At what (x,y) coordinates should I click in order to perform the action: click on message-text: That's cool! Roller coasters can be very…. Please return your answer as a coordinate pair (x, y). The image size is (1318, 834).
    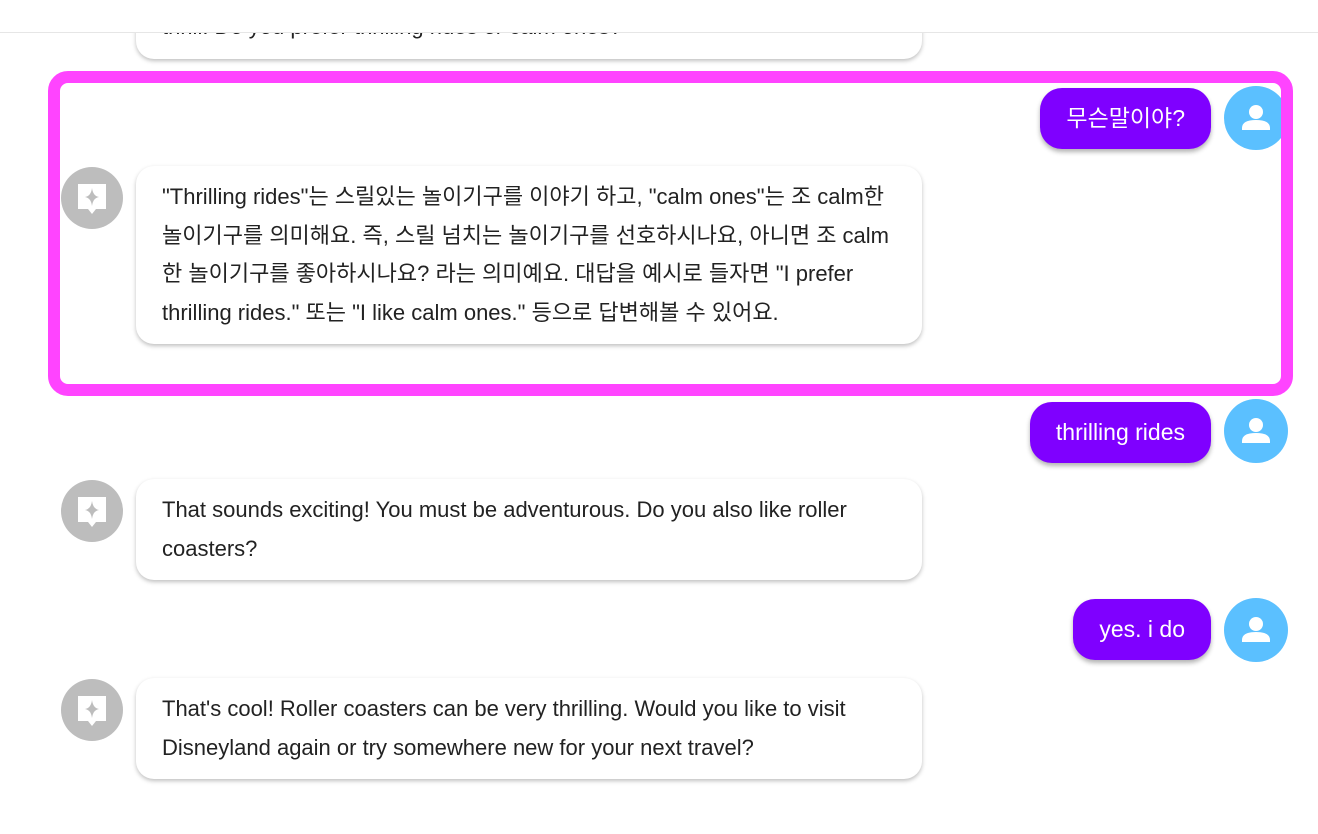
    Looking at the image, I should click on (504, 728).